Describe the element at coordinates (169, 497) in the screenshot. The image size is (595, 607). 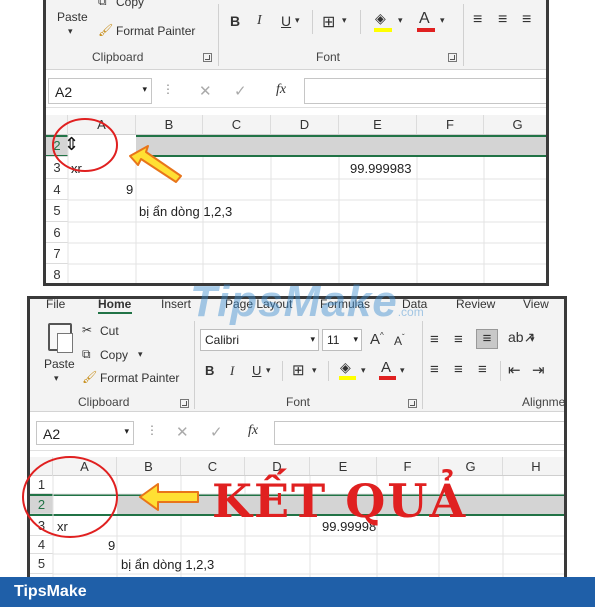
I see `pointer-arrow-icon` at that location.